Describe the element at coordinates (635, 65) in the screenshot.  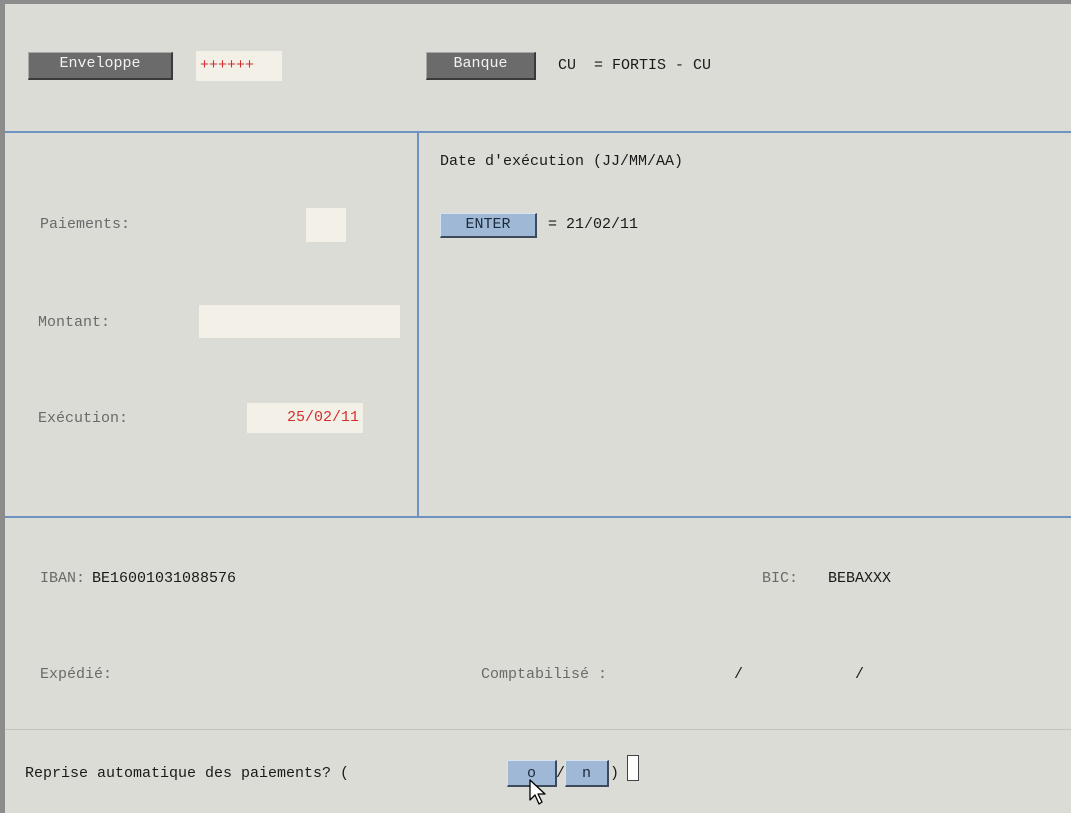
I see `banque-value: CU = FORTIS - CU` at that location.